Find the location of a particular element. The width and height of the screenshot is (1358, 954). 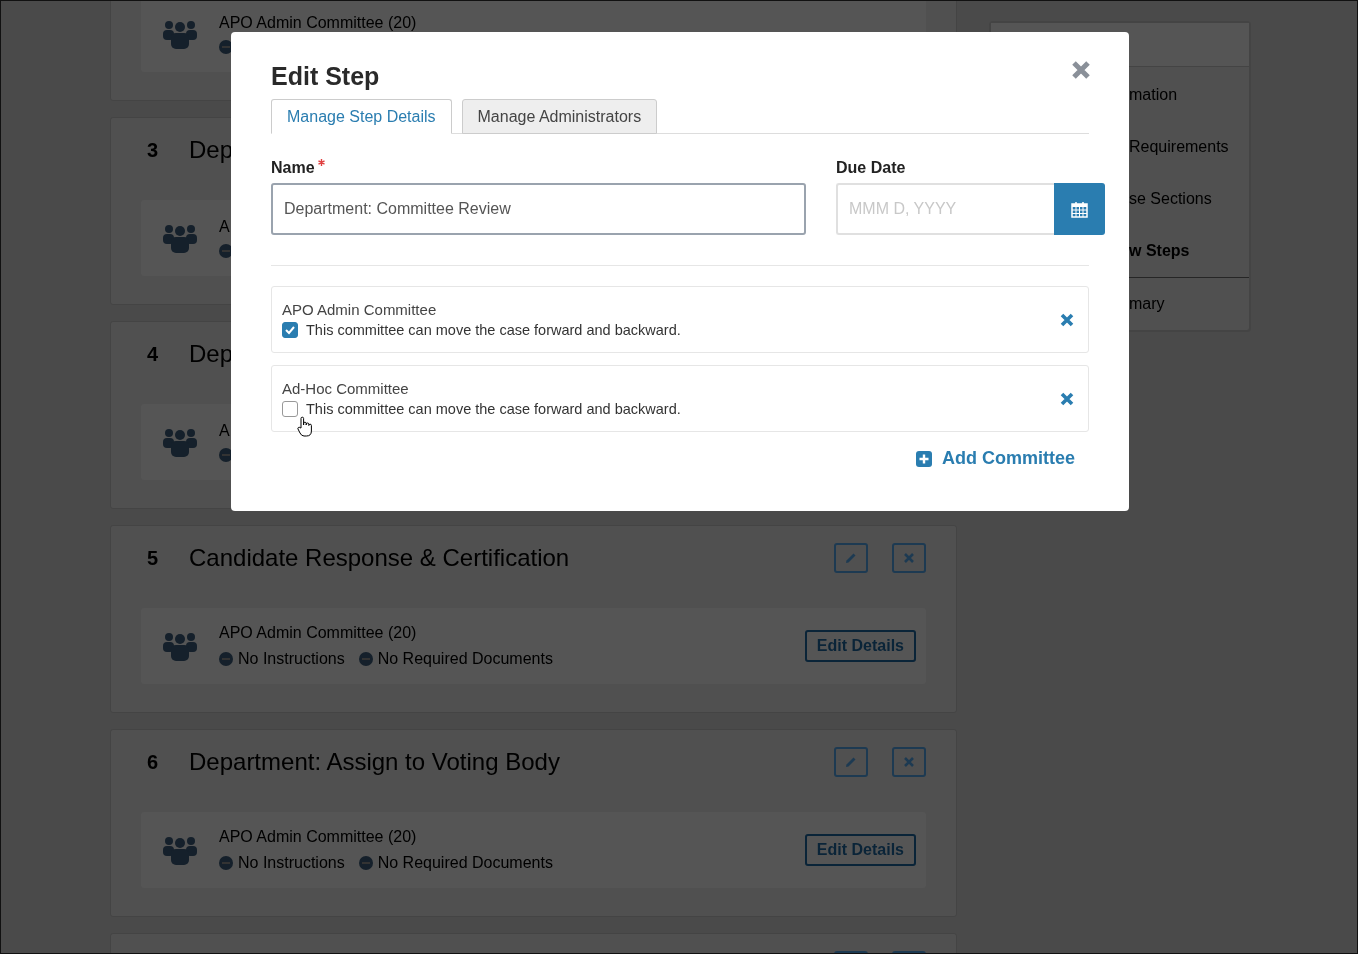

close-button is located at coordinates (1081, 69).